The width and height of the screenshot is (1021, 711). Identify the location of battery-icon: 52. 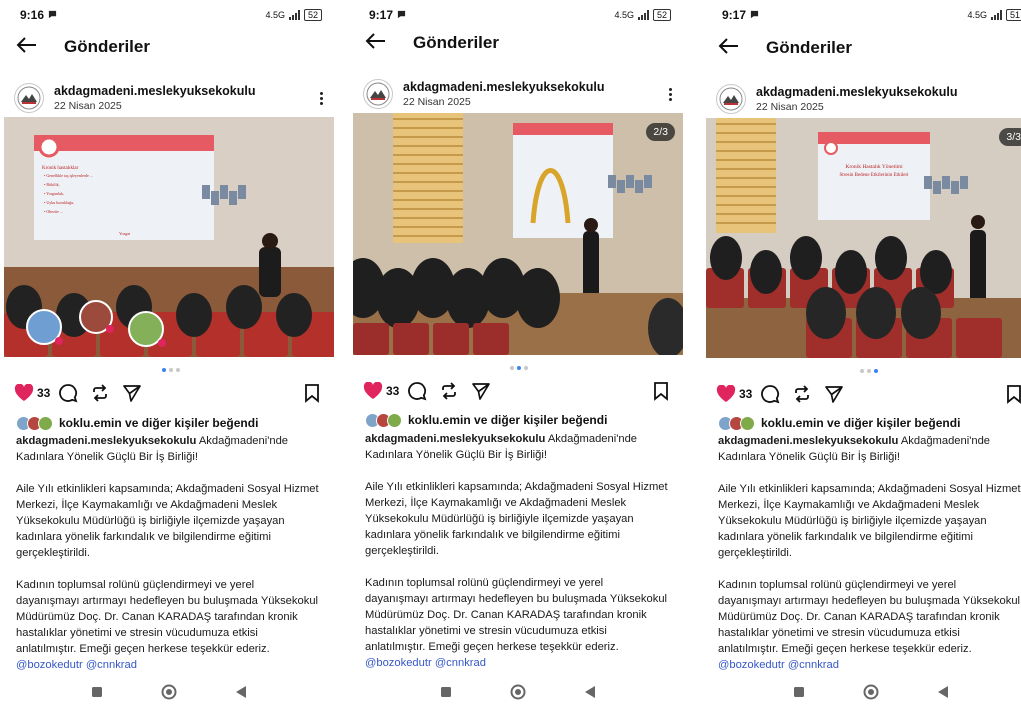
(312, 15).